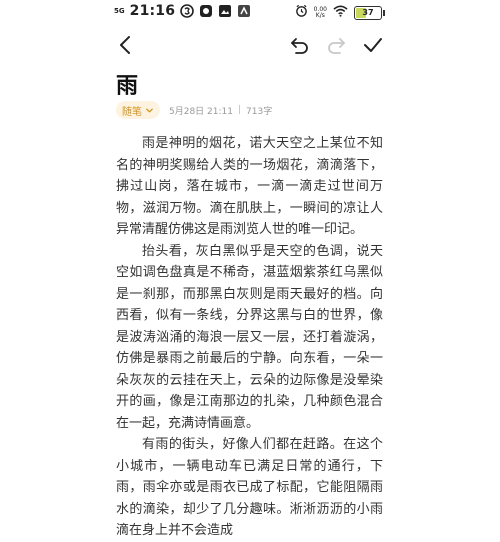  I want to click on clock: 21:16, so click(152, 11).